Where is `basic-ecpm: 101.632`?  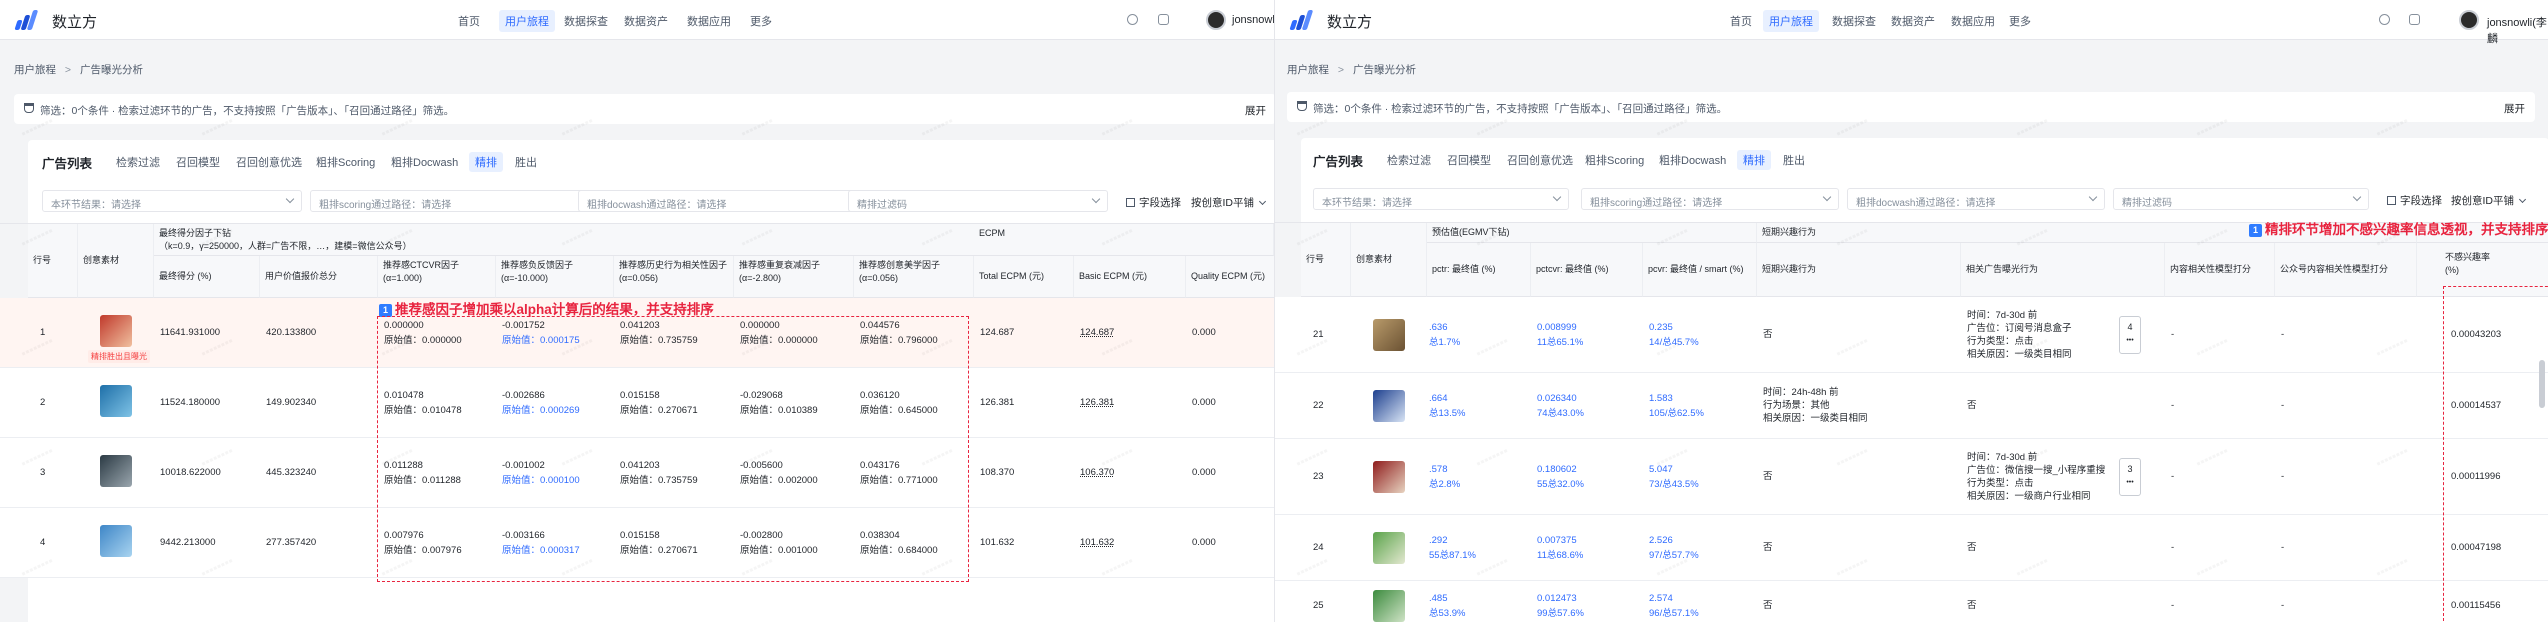 basic-ecpm: 101.632 is located at coordinates (1097, 542).